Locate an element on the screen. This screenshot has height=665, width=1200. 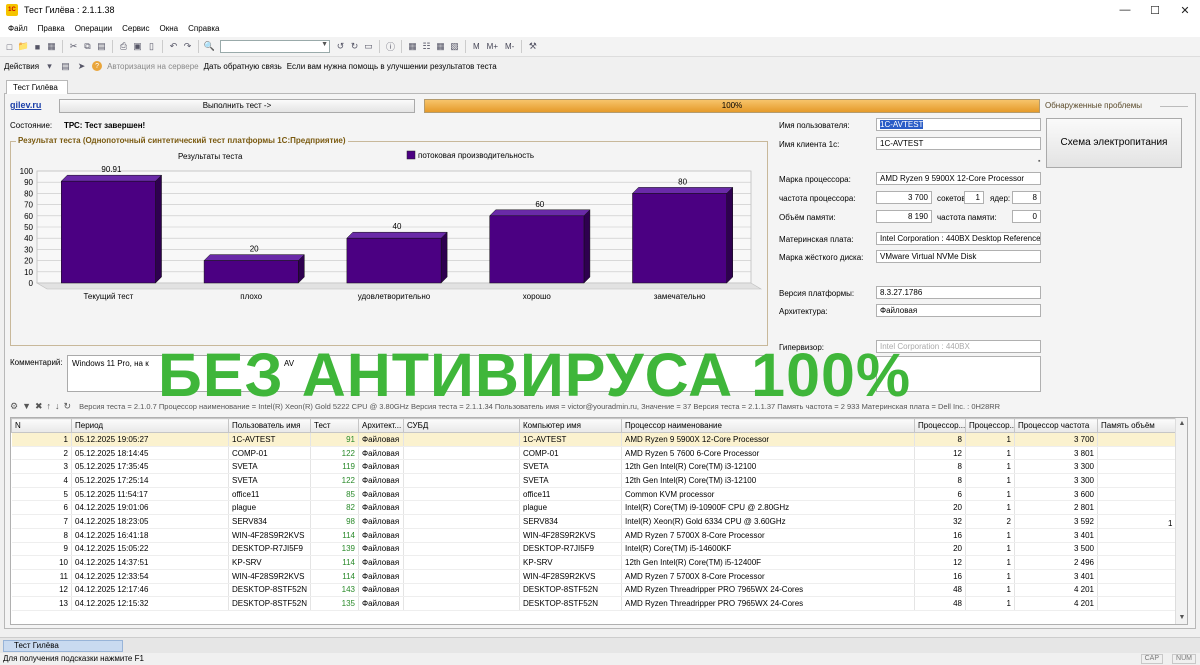
redo-icon: ↷ is located at coordinates (187, 46).